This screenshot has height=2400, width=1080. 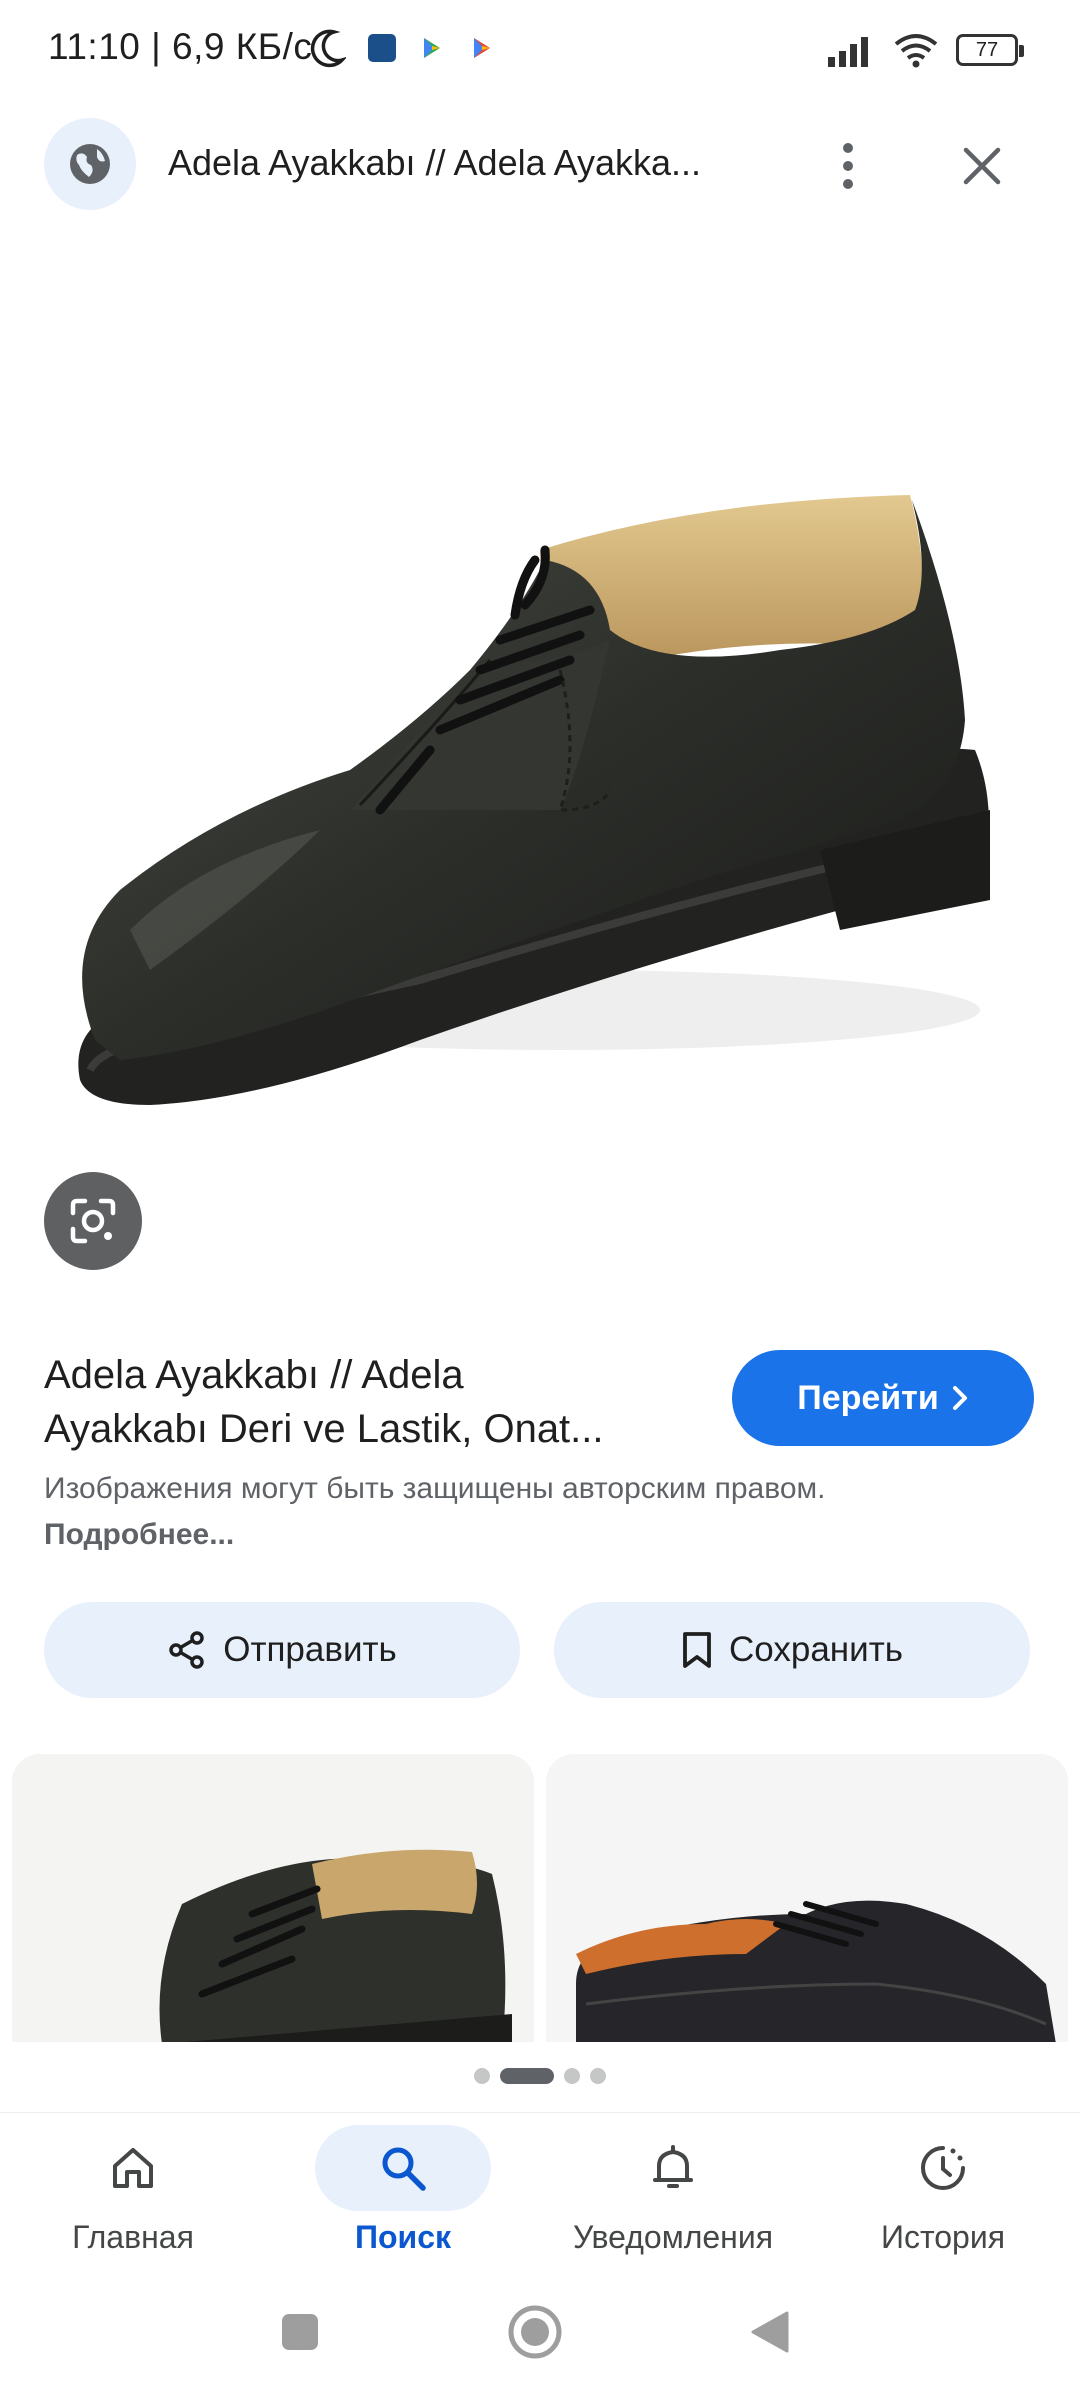 I want to click on close-icon, so click(x=982, y=166).